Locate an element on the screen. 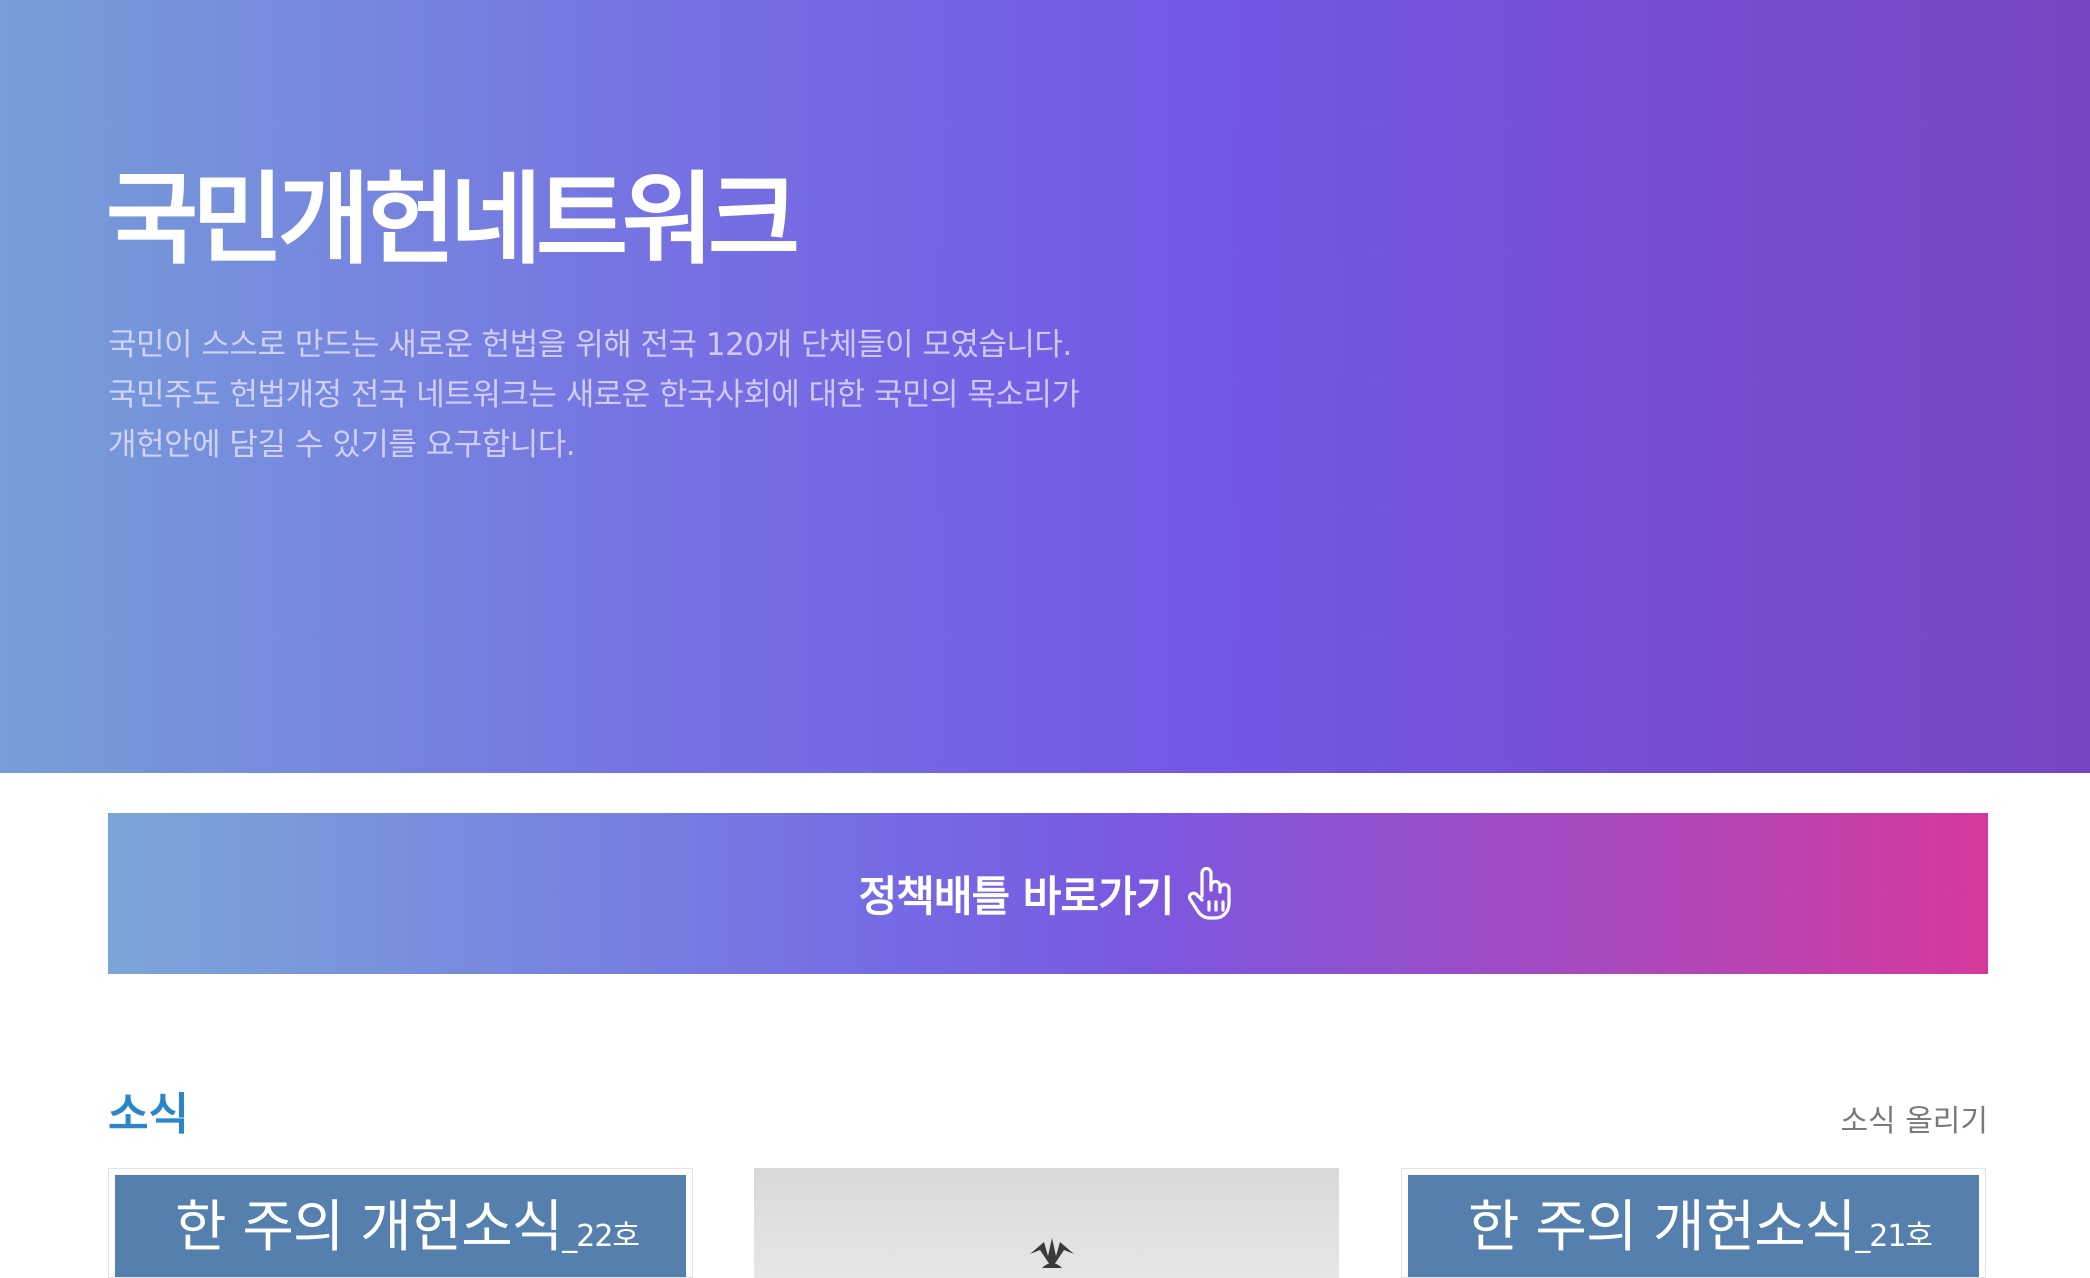  banner-content: 정책배틀 바로가기 is located at coordinates (1048, 893).